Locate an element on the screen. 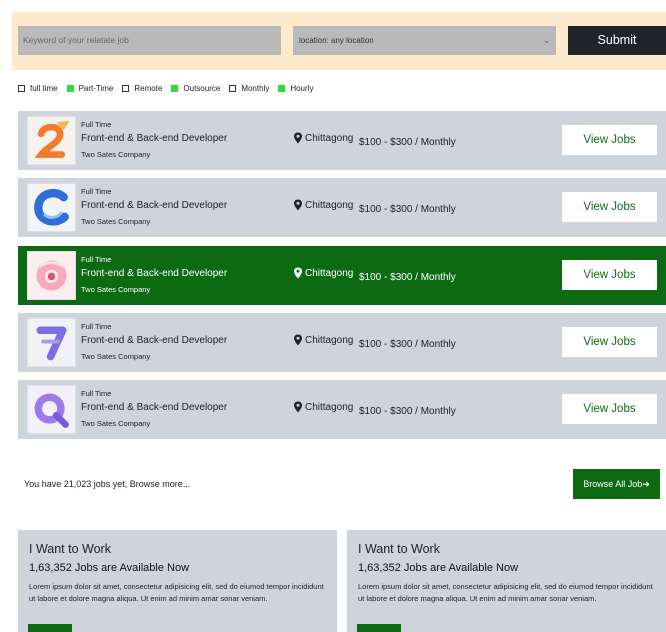 Image resolution: width=666 pixels, height=632 pixels. browse-label: Browse All Job is located at coordinates (613, 484).